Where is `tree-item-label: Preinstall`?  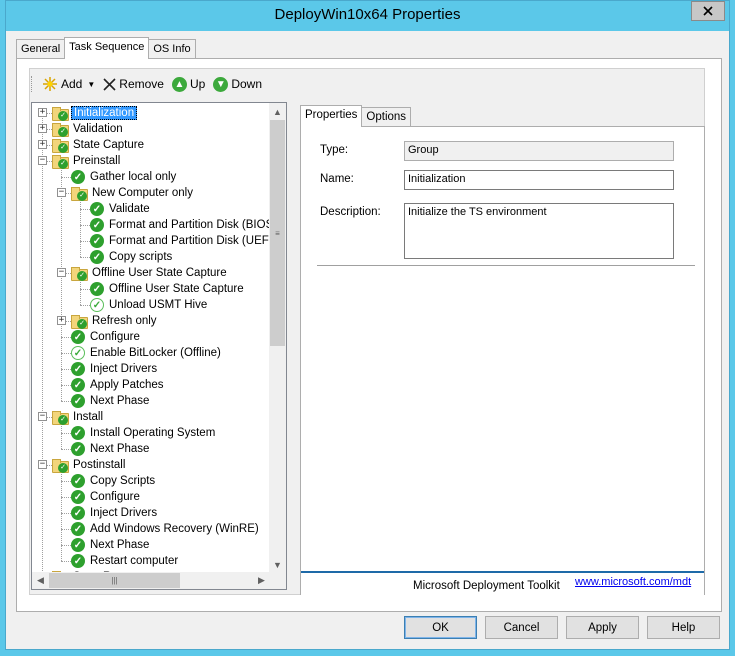 tree-item-label: Preinstall is located at coordinates (97, 161).